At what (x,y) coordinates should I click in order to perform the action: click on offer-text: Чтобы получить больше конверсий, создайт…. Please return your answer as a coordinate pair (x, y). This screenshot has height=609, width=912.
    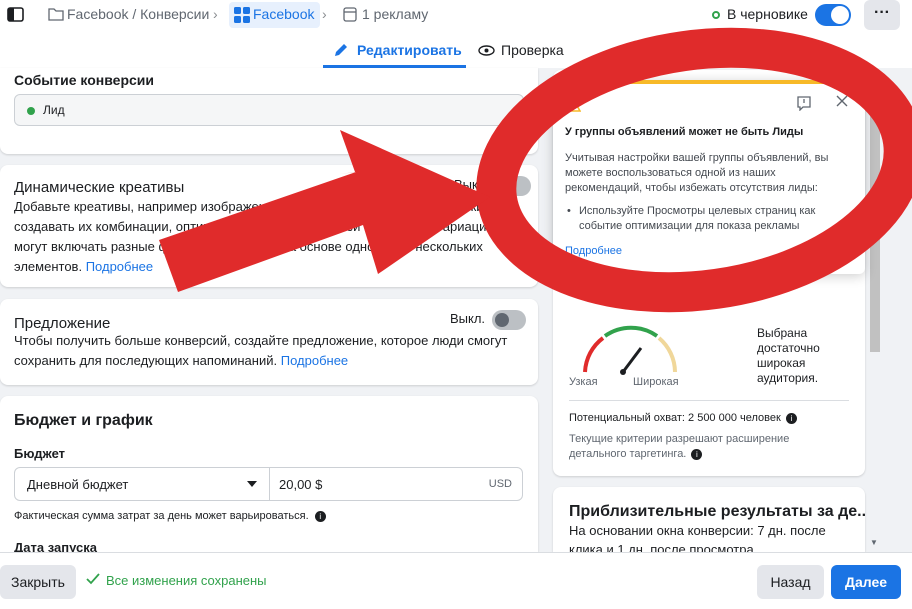
    Looking at the image, I should click on (261, 350).